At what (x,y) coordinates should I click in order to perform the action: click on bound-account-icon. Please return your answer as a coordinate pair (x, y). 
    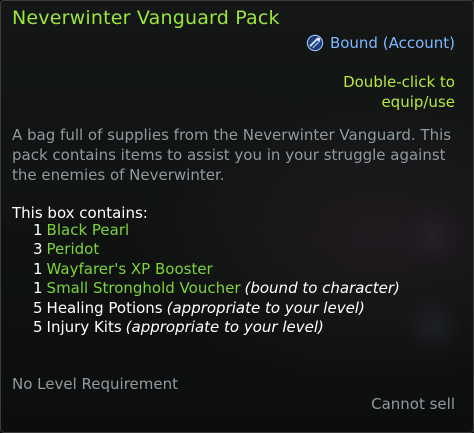
    Looking at the image, I should click on (315, 43).